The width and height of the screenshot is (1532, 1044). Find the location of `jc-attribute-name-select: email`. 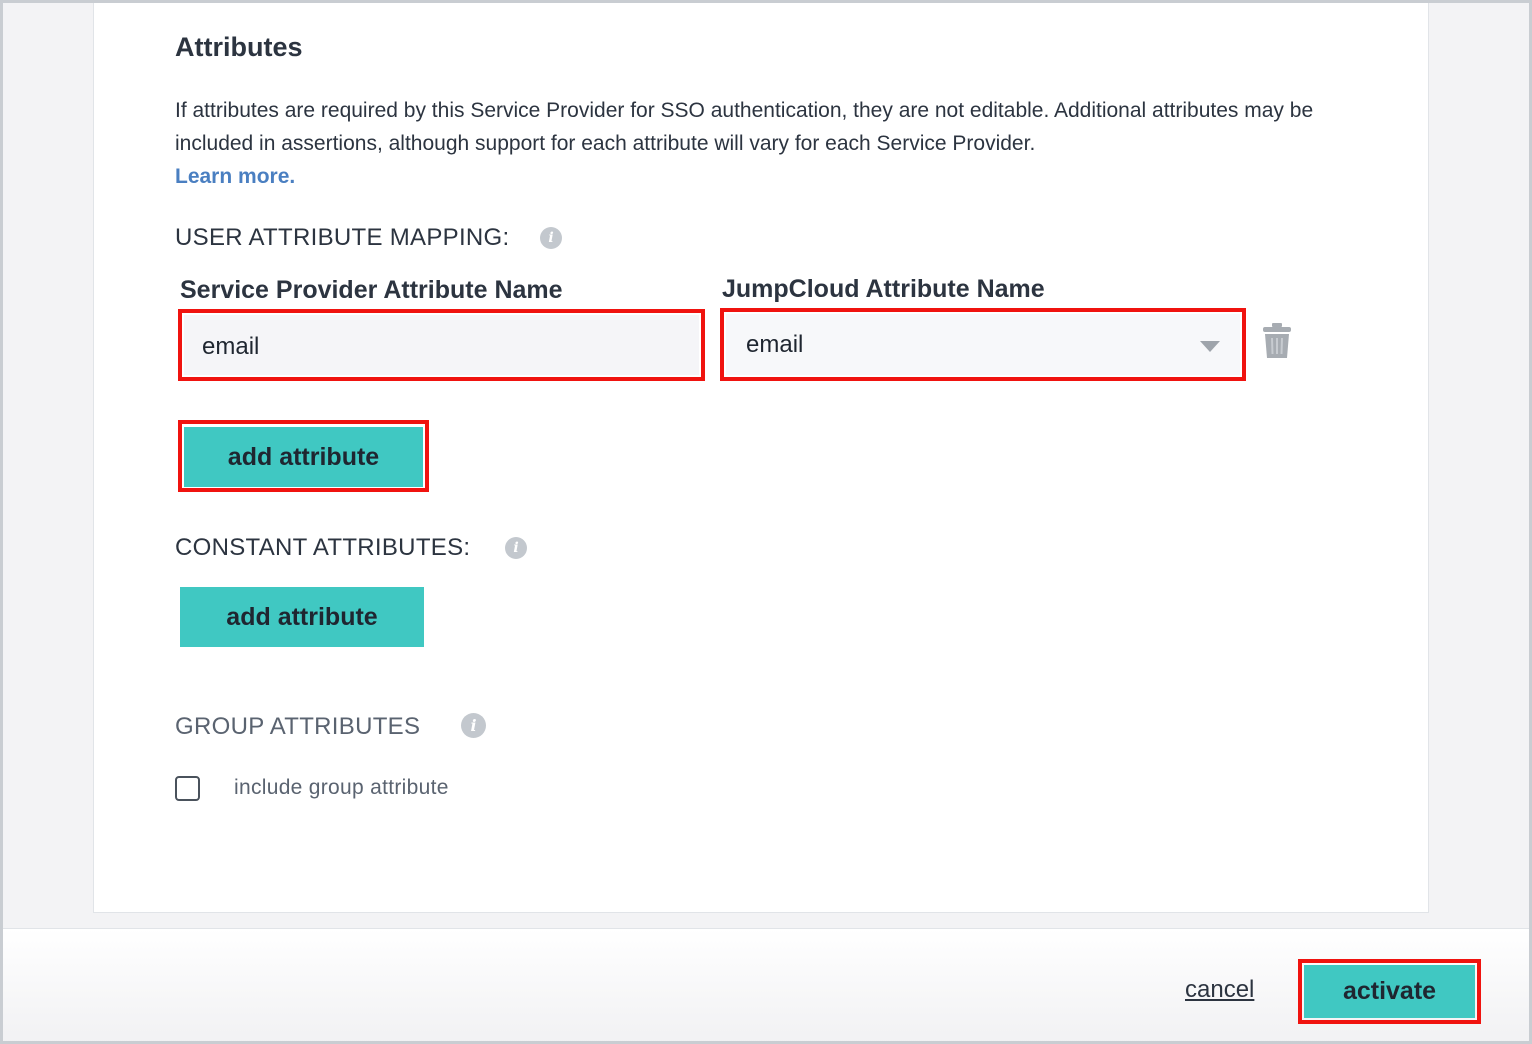

jc-attribute-name-select: email is located at coordinates (983, 344).